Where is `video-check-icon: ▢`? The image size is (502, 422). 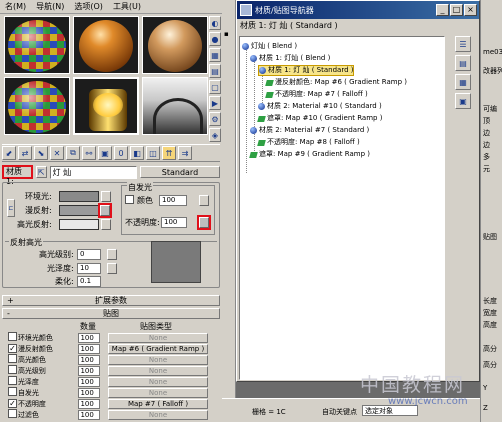 video-check-icon: ▢ is located at coordinates (215, 87).